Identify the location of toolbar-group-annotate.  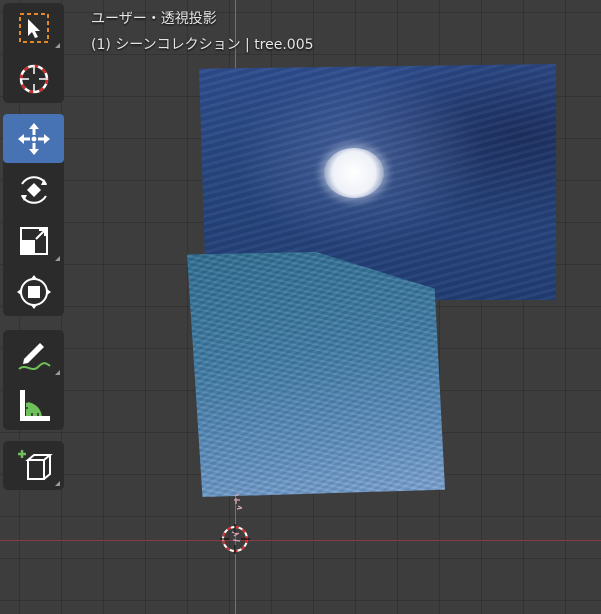
(33, 380).